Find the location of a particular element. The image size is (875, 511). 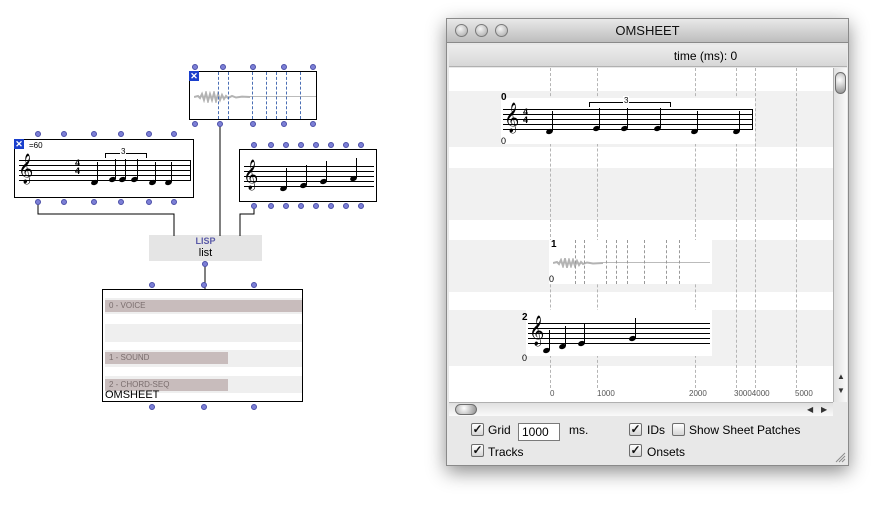

onsets-label: Onsets is located at coordinates (666, 452).